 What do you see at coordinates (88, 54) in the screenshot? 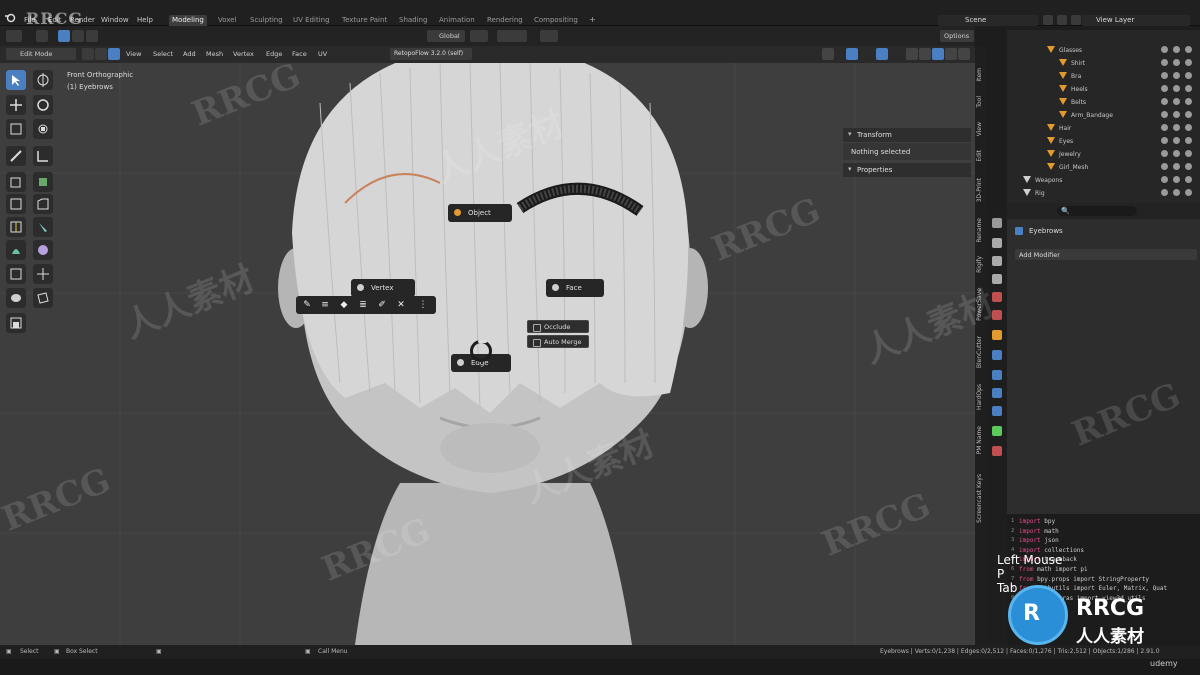
I see `vertex-mode-icon` at bounding box center [88, 54].